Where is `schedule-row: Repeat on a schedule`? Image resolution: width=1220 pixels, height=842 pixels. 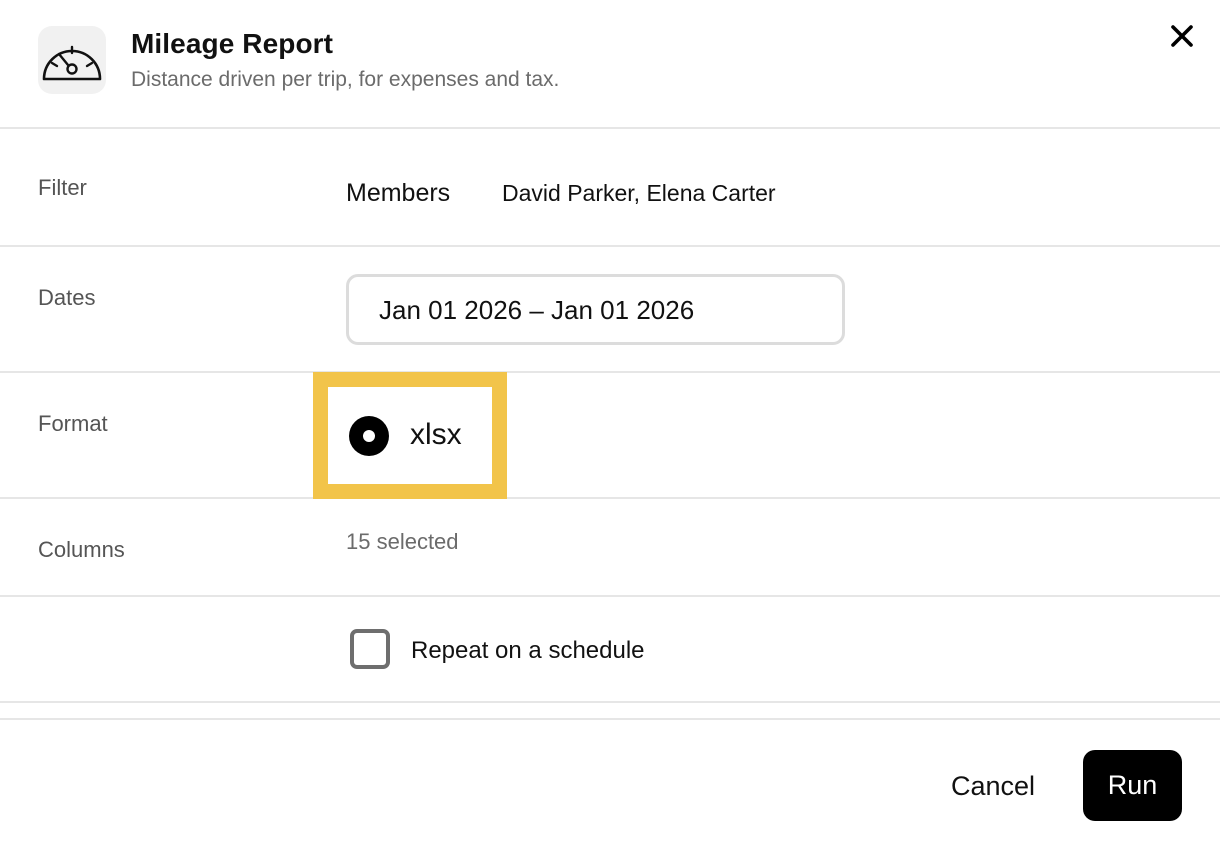 schedule-row: Repeat on a schedule is located at coordinates (610, 650).